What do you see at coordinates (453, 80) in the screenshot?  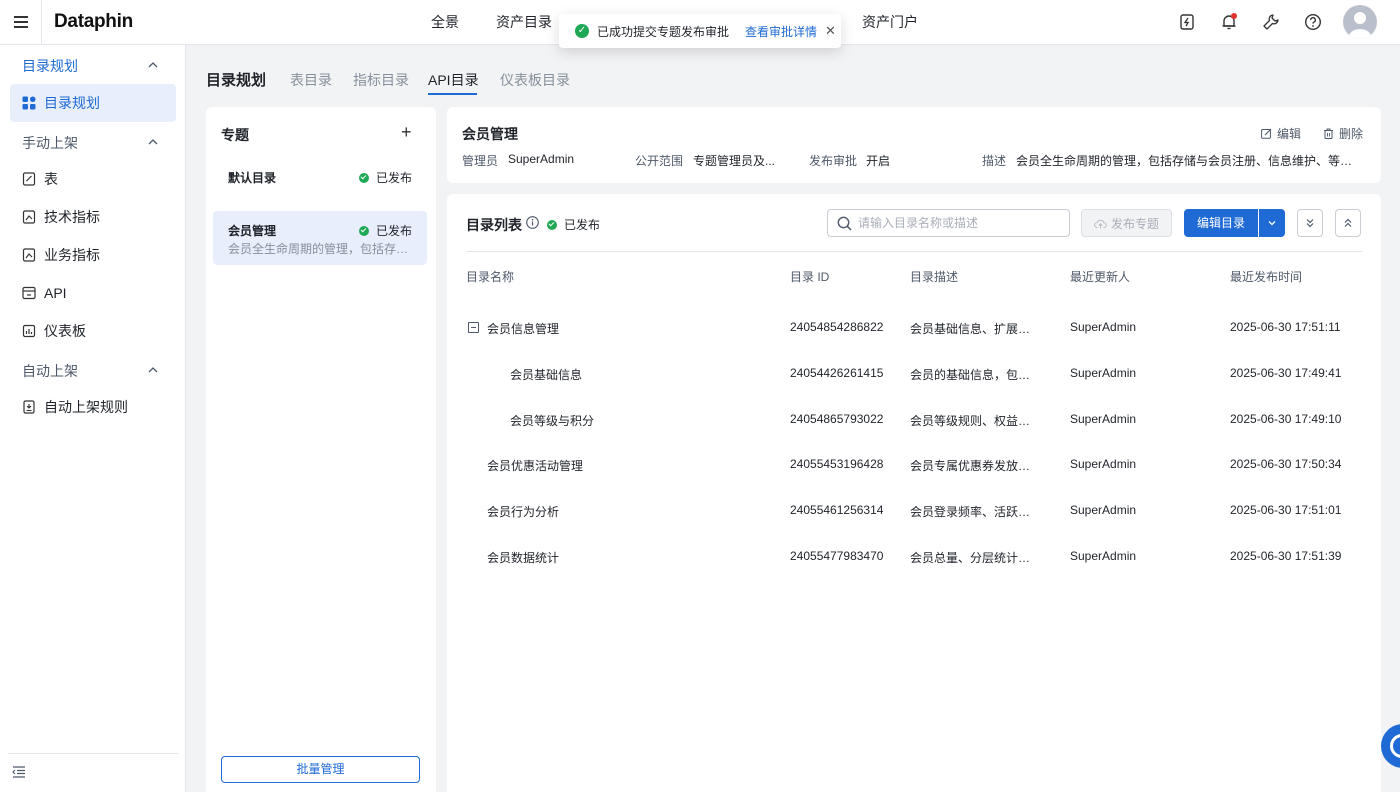 I see `tab-api-catalog: API目录` at bounding box center [453, 80].